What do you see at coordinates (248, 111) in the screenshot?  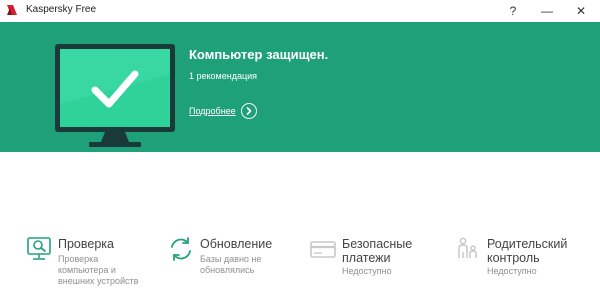 I see `arrow-right-icon` at bounding box center [248, 111].